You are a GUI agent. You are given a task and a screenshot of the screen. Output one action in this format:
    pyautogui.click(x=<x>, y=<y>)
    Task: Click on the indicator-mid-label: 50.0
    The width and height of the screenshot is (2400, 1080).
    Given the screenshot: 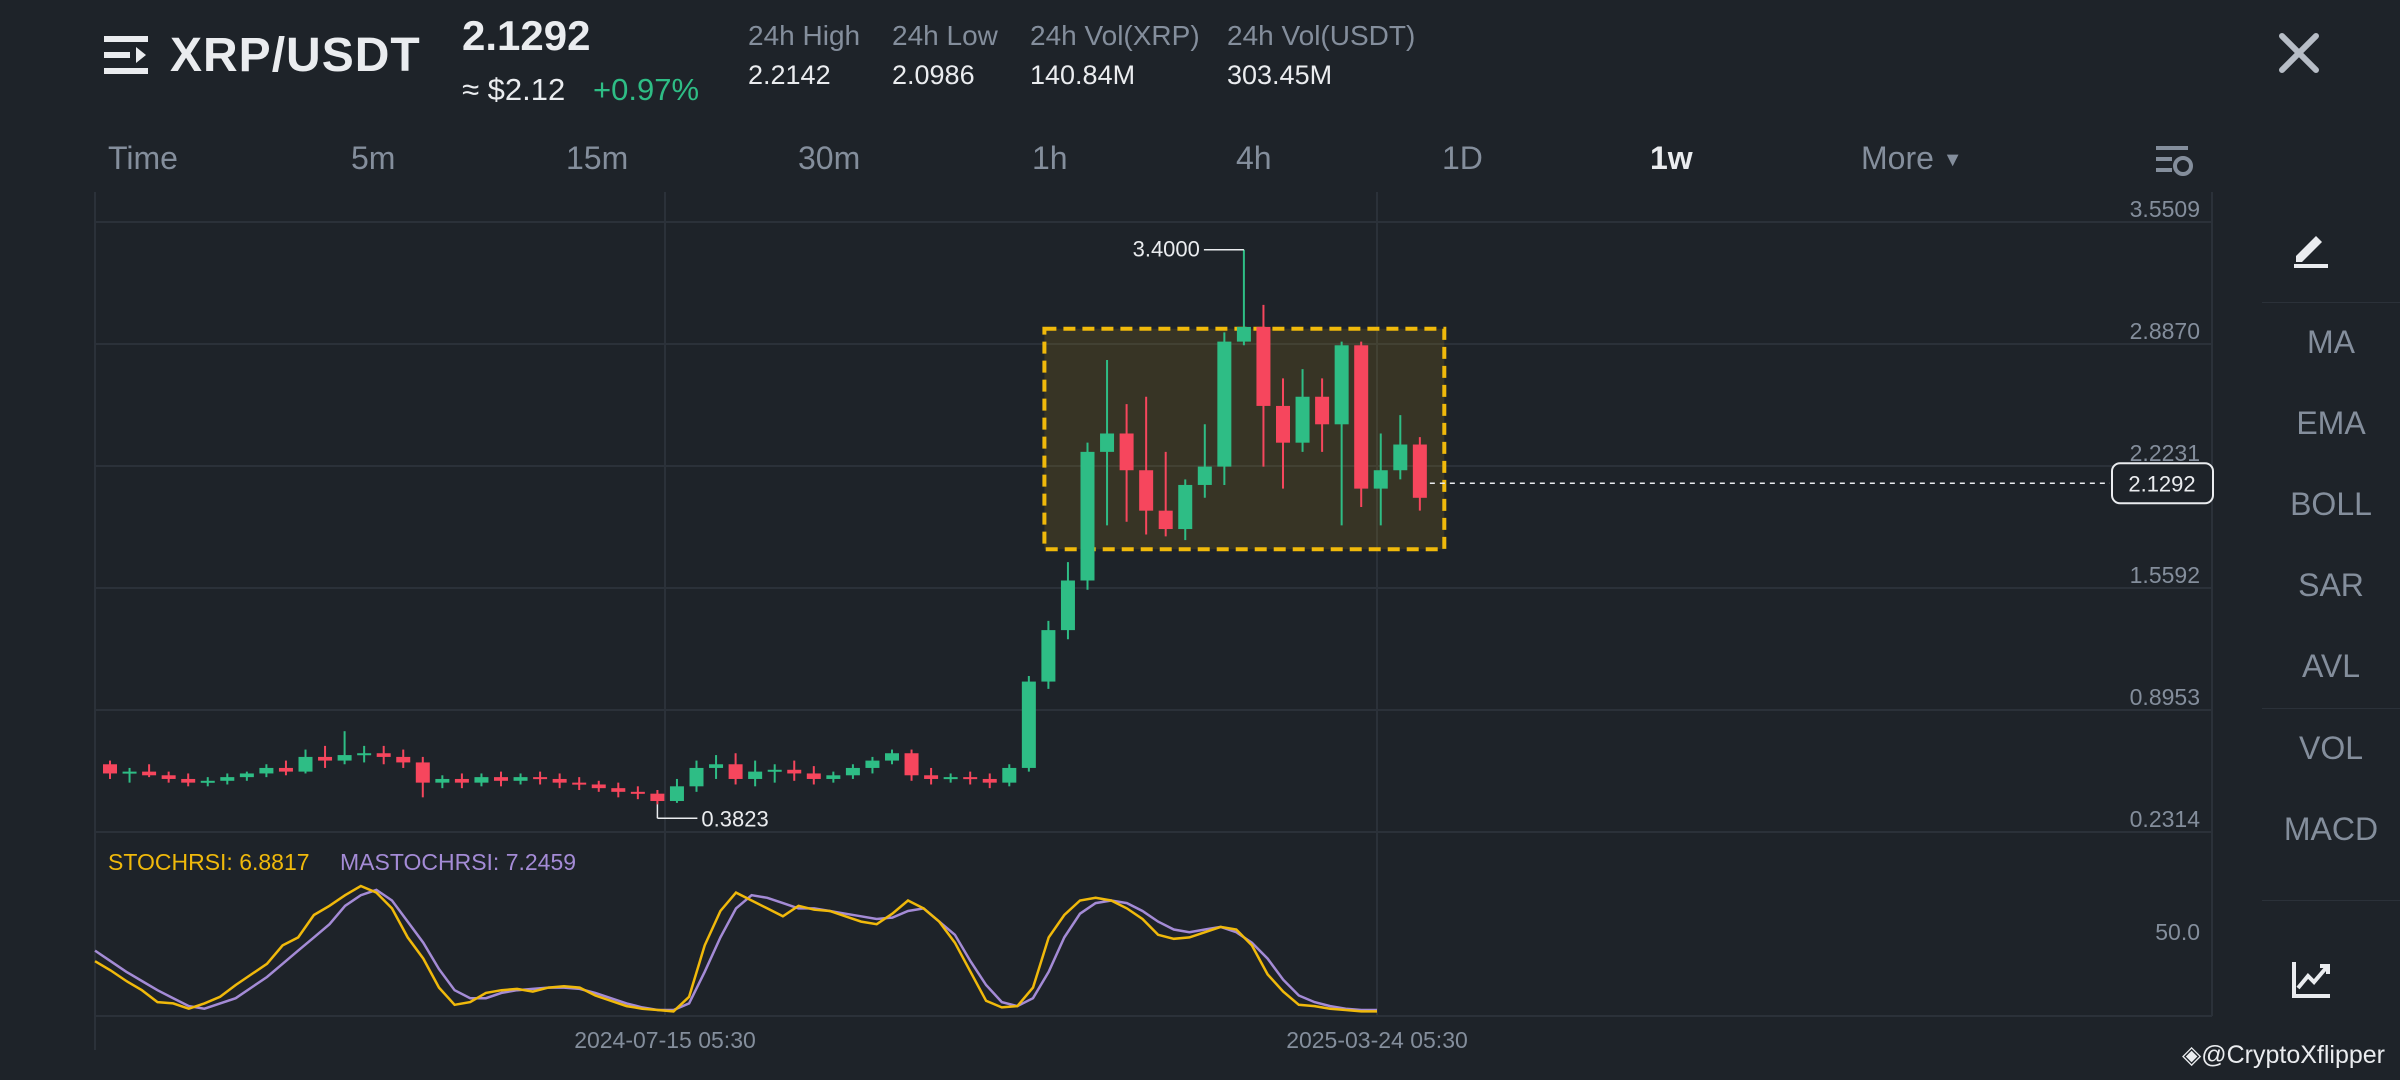 What is the action you would take?
    pyautogui.click(x=2177, y=932)
    